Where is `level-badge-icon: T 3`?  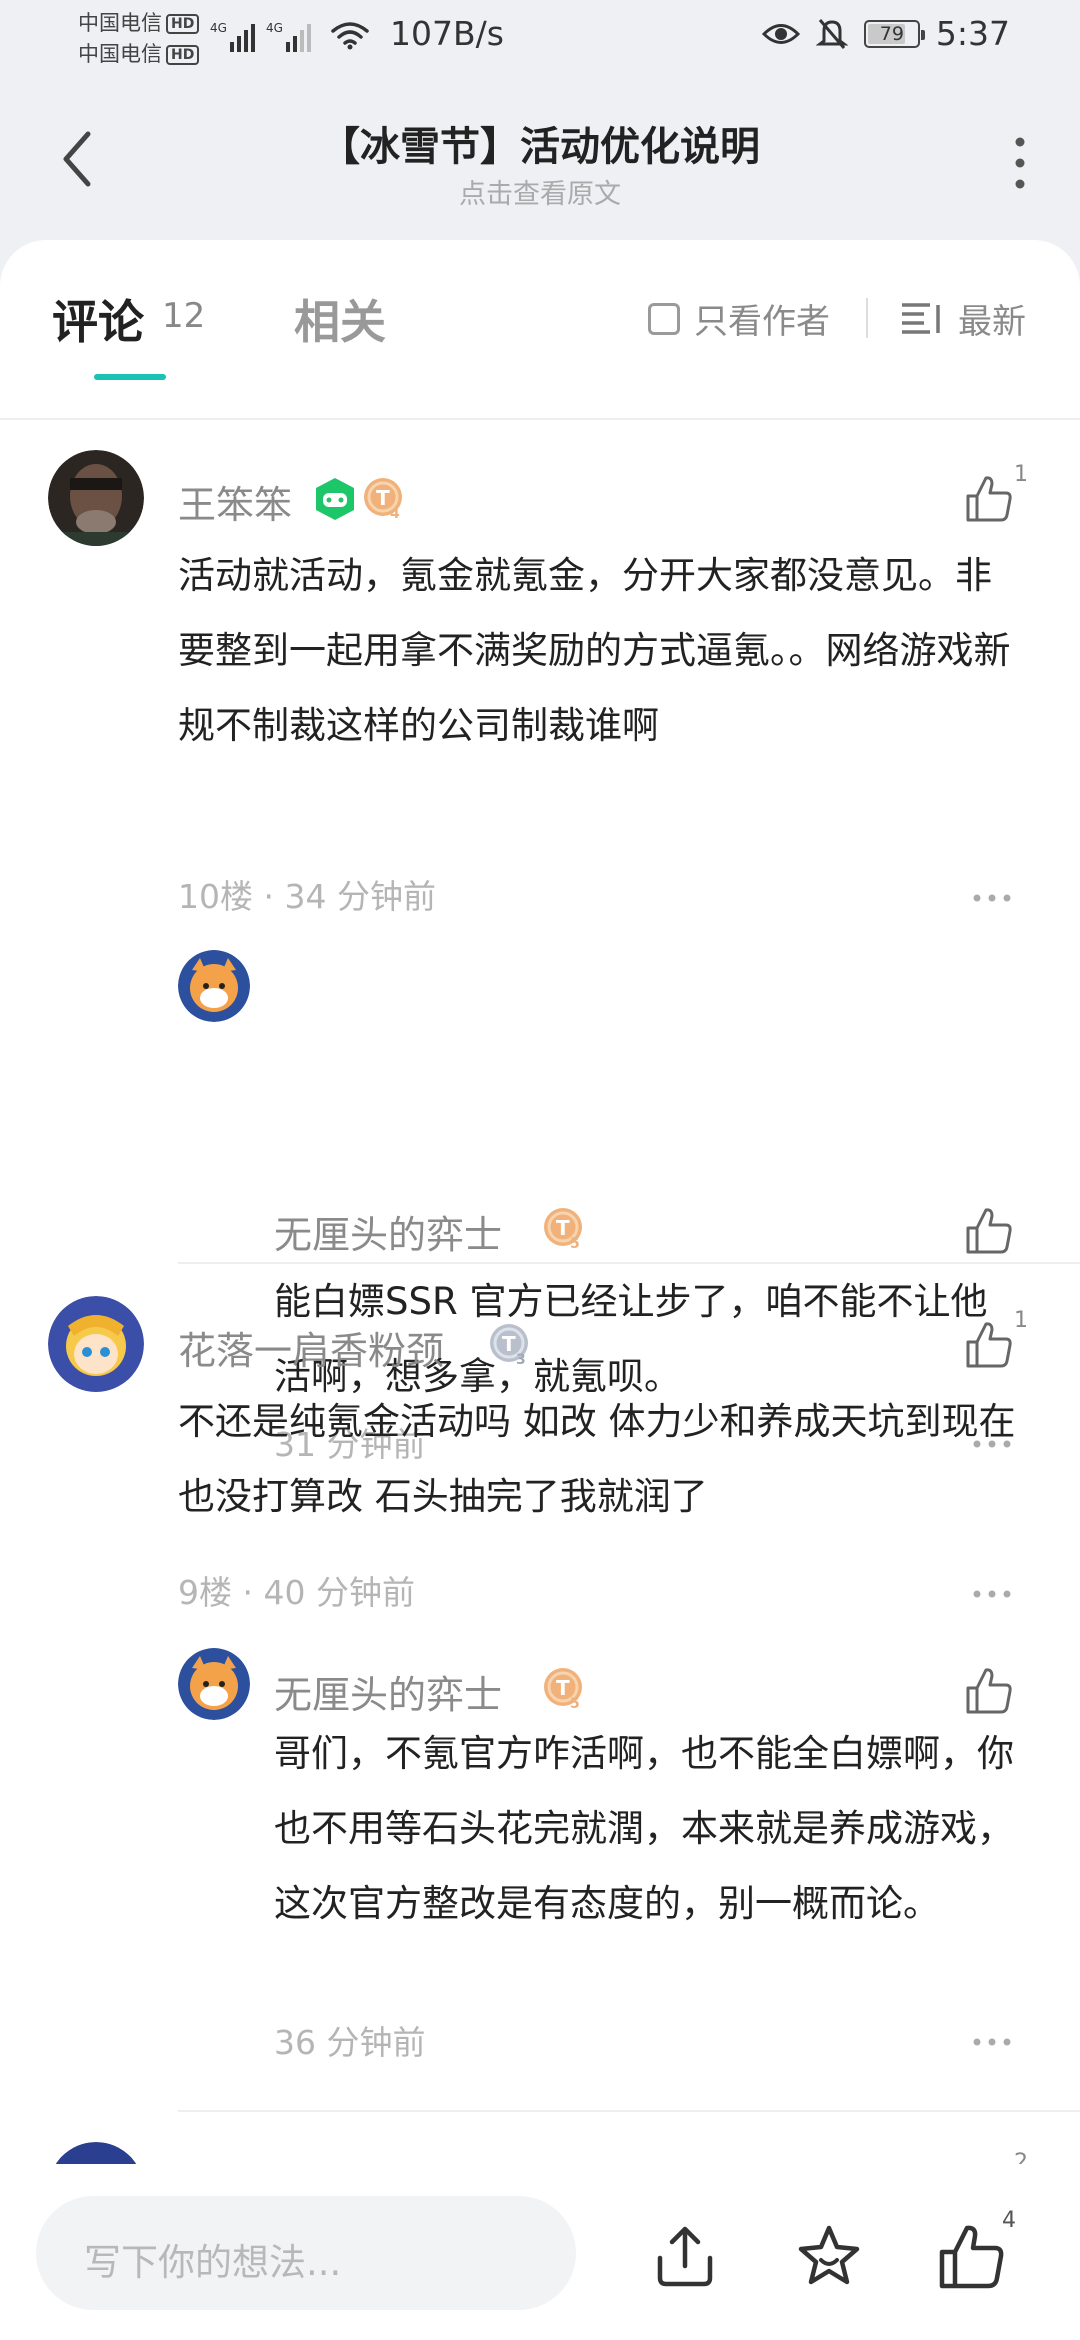 level-badge-icon: T 3 is located at coordinates (509, 1346).